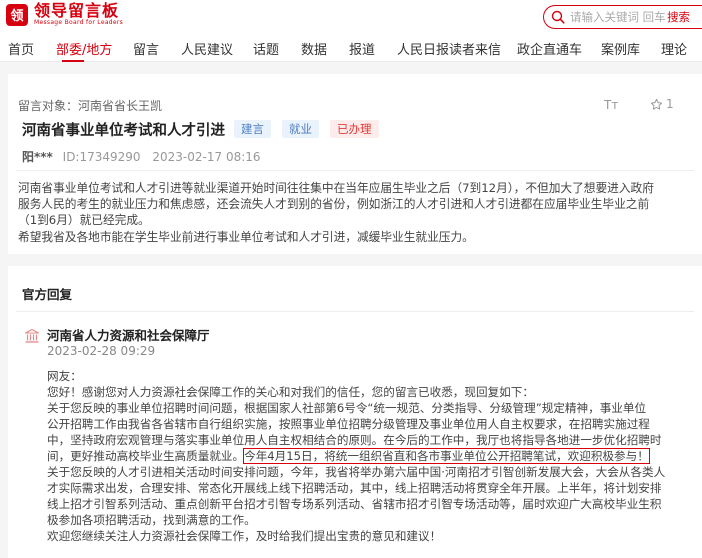 This screenshot has height=558, width=702. Describe the element at coordinates (362, 48) in the screenshot. I see `nav-reports: 报道` at that location.